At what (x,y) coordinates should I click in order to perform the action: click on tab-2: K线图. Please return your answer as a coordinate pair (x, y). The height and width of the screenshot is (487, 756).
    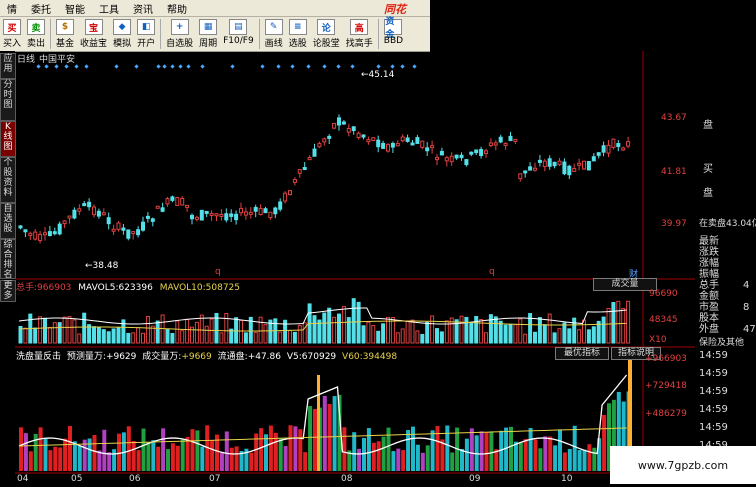
    Looking at the image, I should click on (8, 139).